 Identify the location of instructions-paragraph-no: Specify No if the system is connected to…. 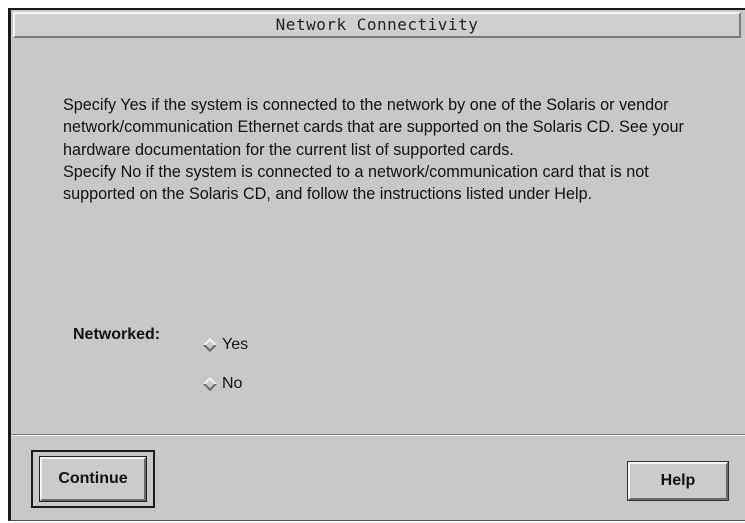
(356, 183).